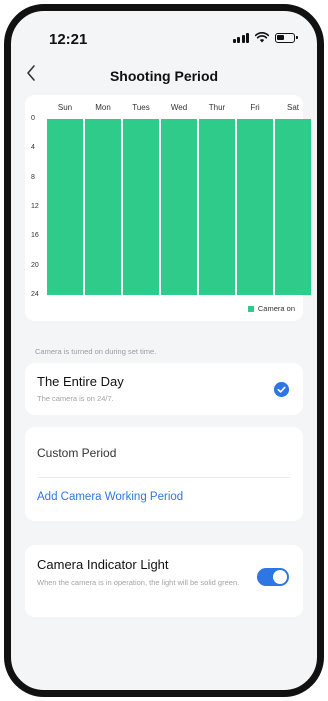  What do you see at coordinates (286, 37) in the screenshot?
I see `battery-icon` at bounding box center [286, 37].